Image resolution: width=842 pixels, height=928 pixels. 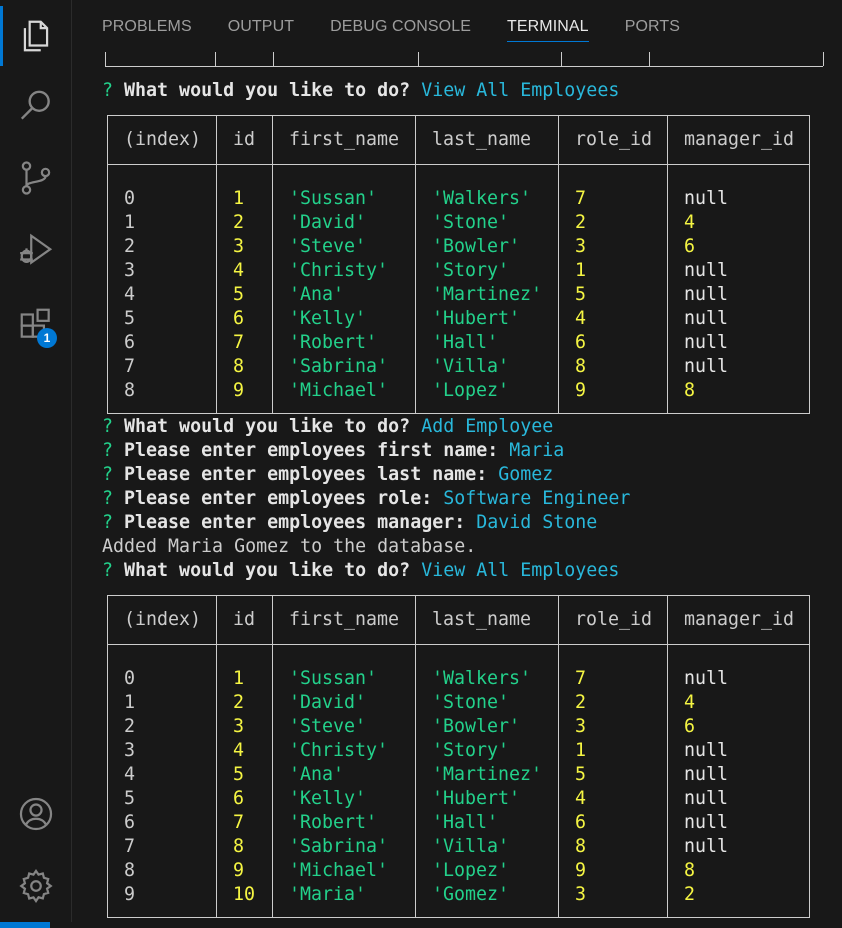 I want to click on explorer-button, so click(x=35, y=36).